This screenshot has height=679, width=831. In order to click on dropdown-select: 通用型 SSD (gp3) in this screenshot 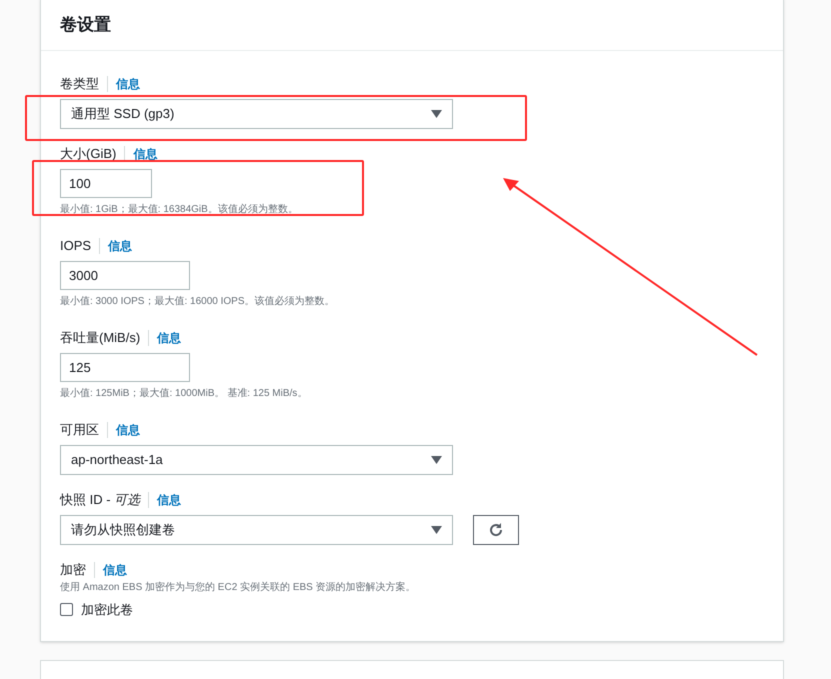, I will do `click(256, 114)`.